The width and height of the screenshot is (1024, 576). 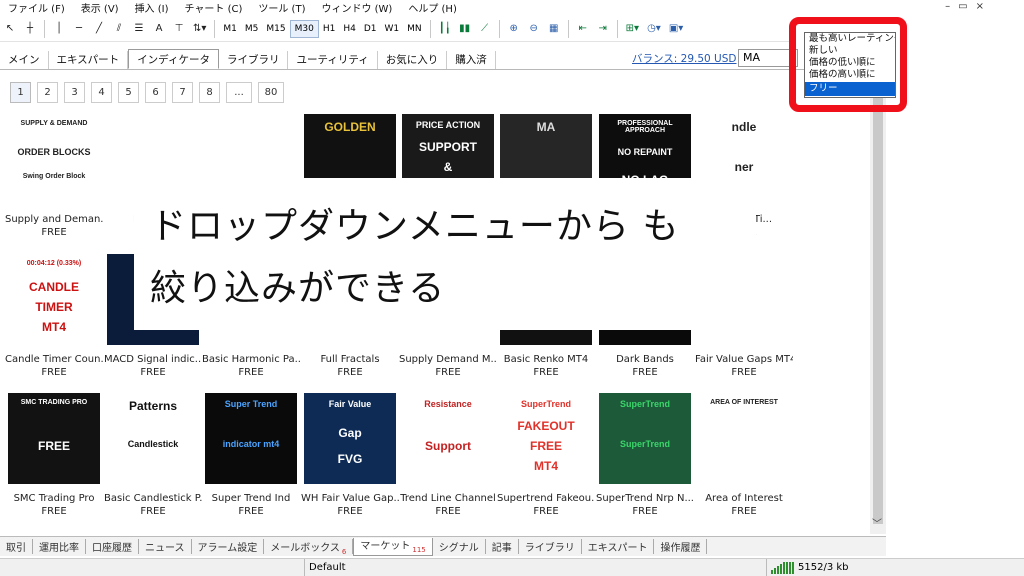 What do you see at coordinates (79, 29) in the screenshot?
I see `horizontal-line-icon: ─` at bounding box center [79, 29].